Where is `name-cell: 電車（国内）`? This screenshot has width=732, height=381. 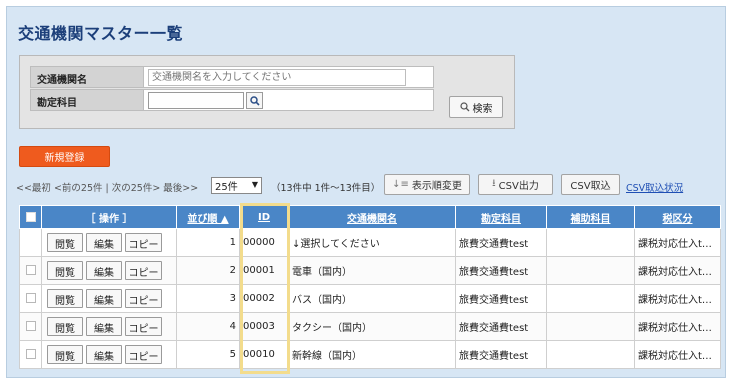 name-cell: 電車（国内） is located at coordinates (372, 270).